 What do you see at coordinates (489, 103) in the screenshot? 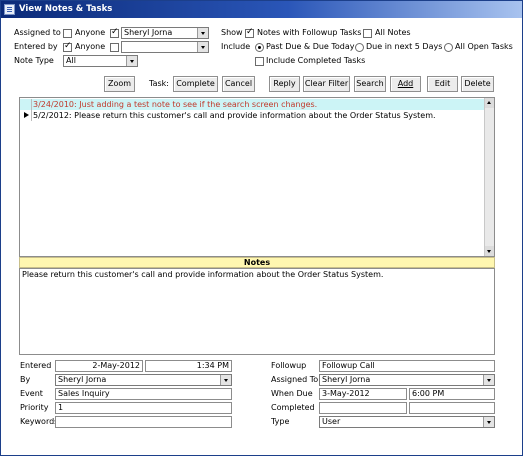
I see `scroll-up-icon` at bounding box center [489, 103].